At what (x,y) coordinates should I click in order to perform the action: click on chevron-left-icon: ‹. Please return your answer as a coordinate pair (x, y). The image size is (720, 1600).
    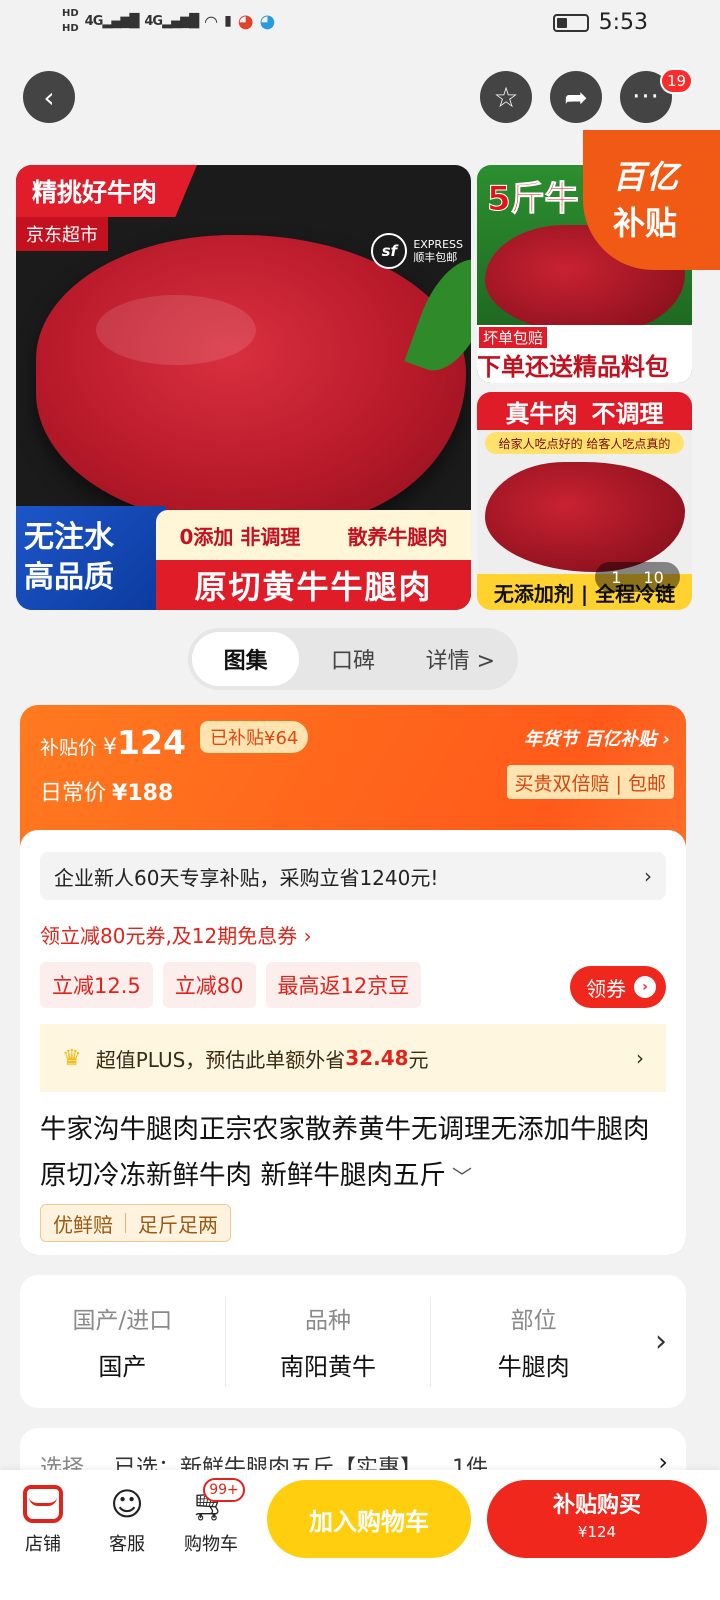
    Looking at the image, I should click on (49, 97).